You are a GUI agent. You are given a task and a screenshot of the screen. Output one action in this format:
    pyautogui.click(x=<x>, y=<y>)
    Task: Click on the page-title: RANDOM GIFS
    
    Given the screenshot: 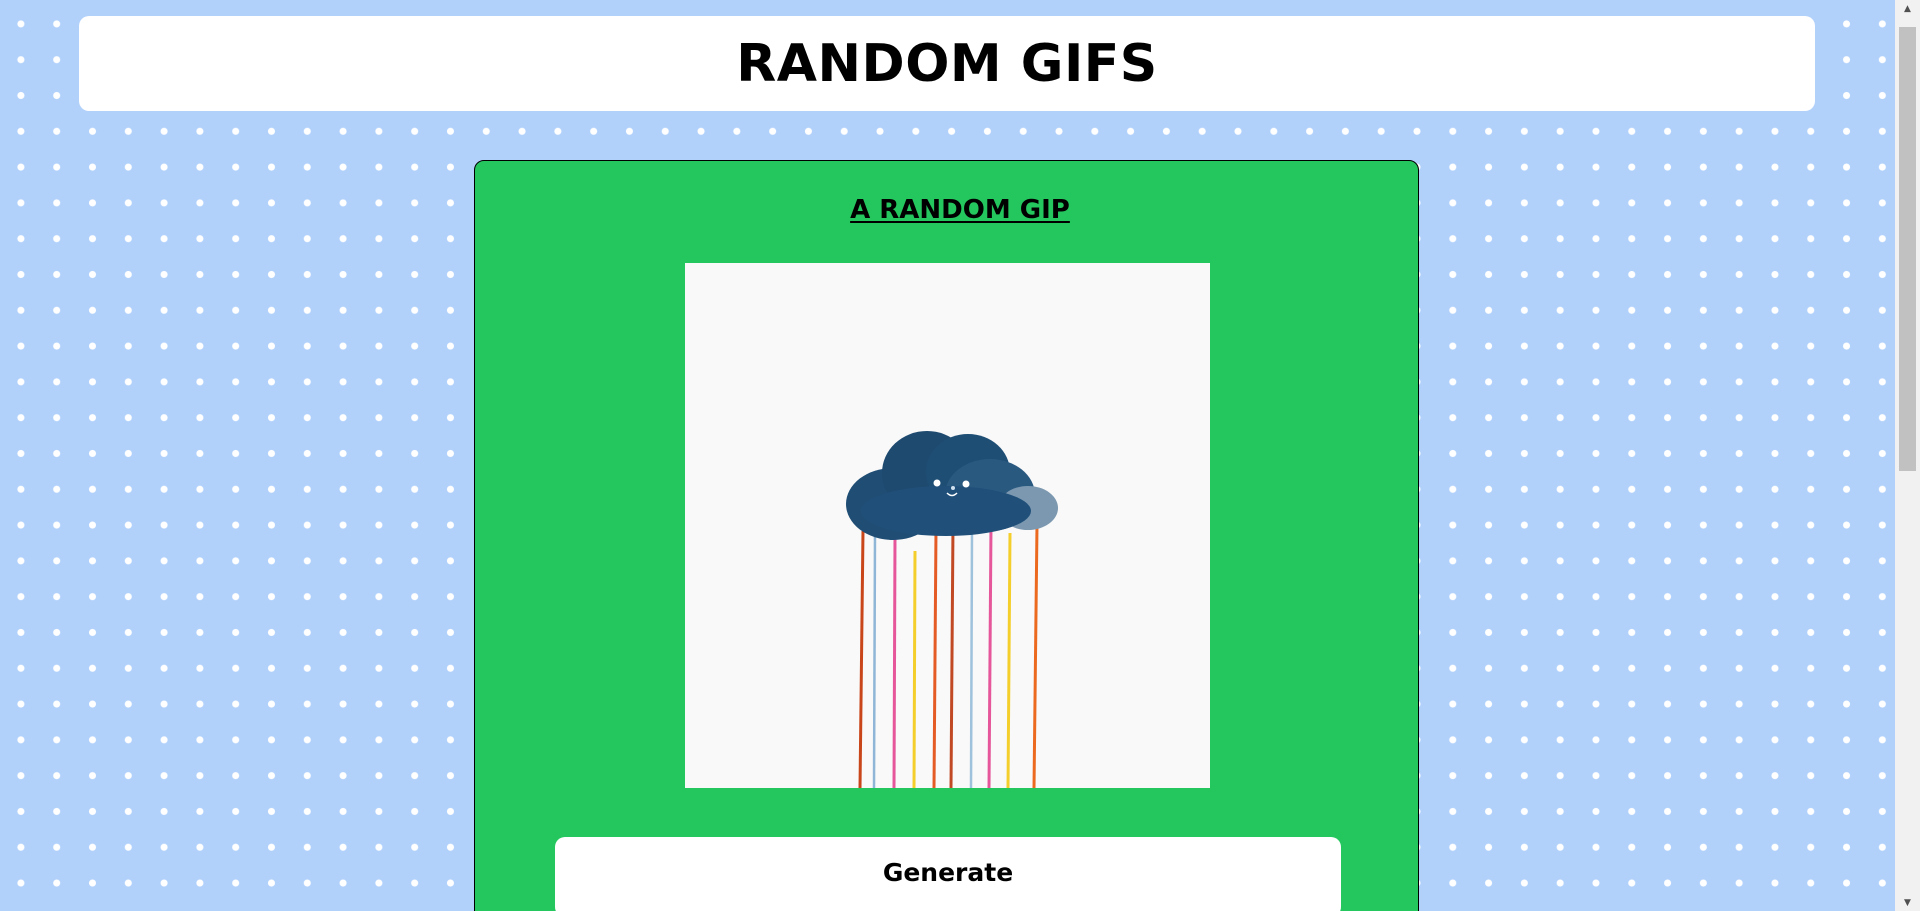 What is the action you would take?
    pyautogui.click(x=947, y=63)
    